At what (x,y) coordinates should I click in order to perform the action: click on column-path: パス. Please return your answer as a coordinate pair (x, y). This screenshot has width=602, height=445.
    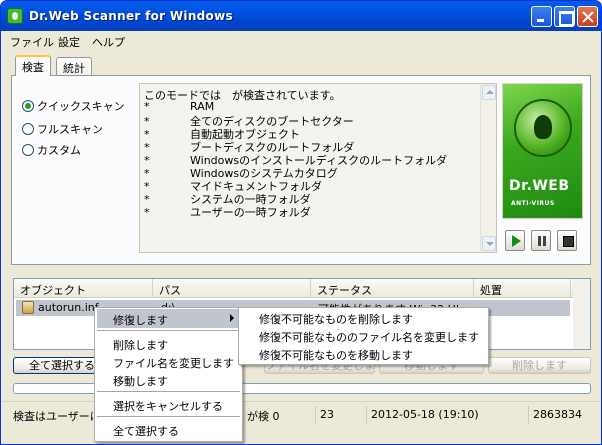
    Looking at the image, I should click on (232, 288).